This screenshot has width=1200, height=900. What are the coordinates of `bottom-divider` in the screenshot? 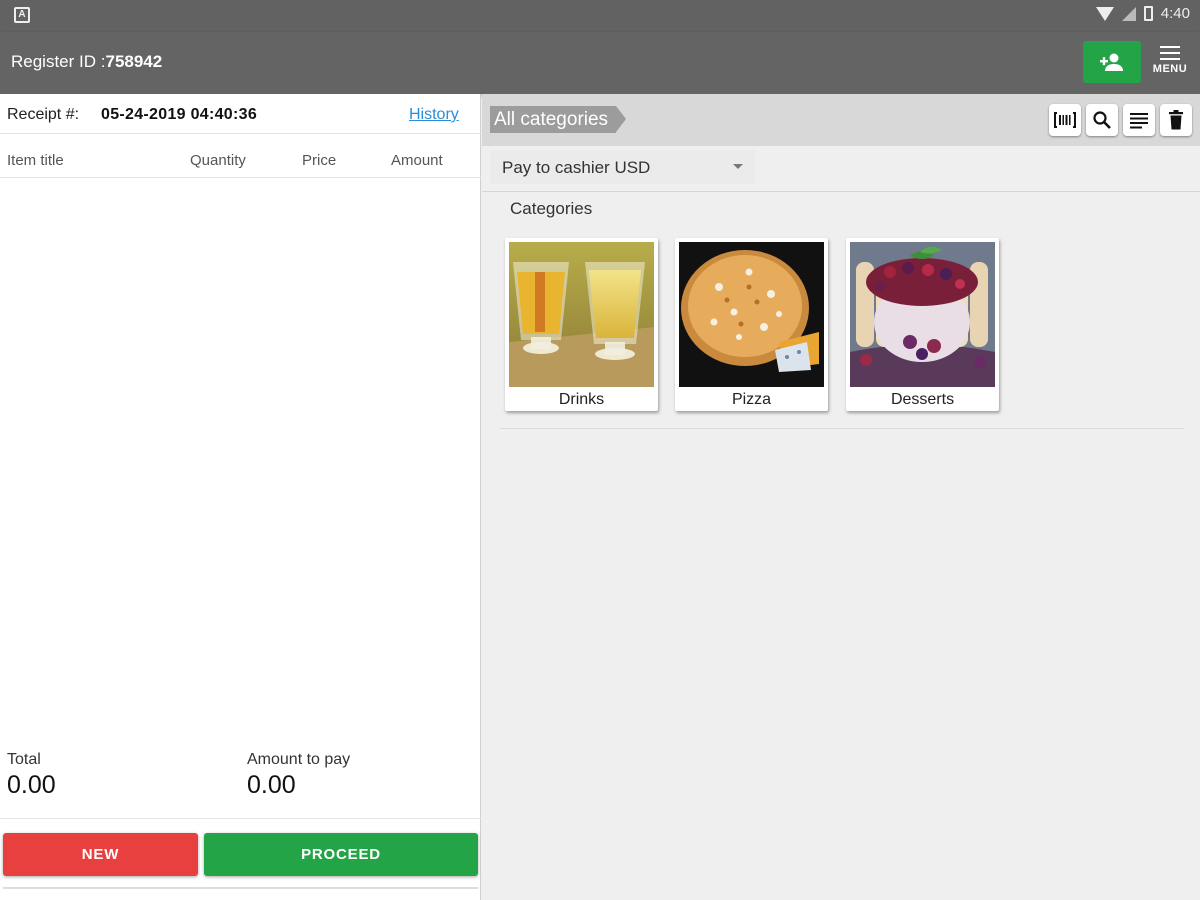 It's located at (240, 888).